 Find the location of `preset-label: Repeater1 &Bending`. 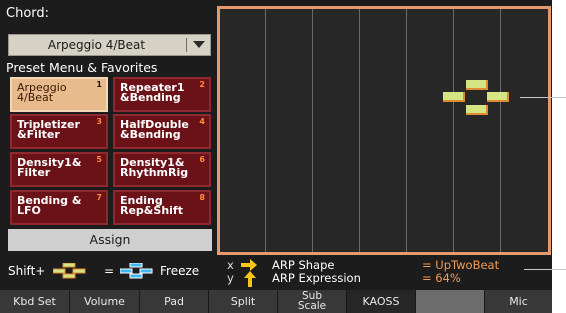

preset-label: Repeater1 &Bending is located at coordinates (152, 92).